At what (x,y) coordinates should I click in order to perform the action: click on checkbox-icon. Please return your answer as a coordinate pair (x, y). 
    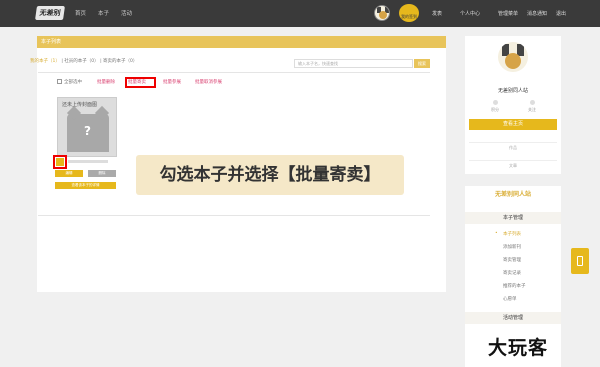
    Looking at the image, I should click on (59, 81).